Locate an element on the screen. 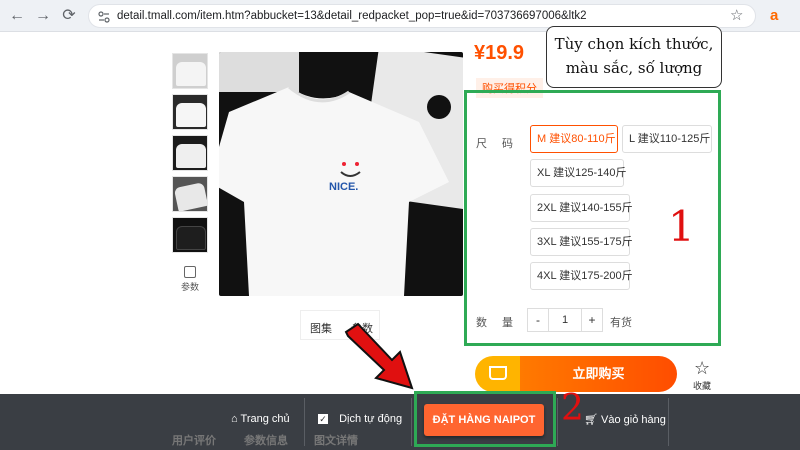  under-tab-details: 图文详情 is located at coordinates (336, 441).